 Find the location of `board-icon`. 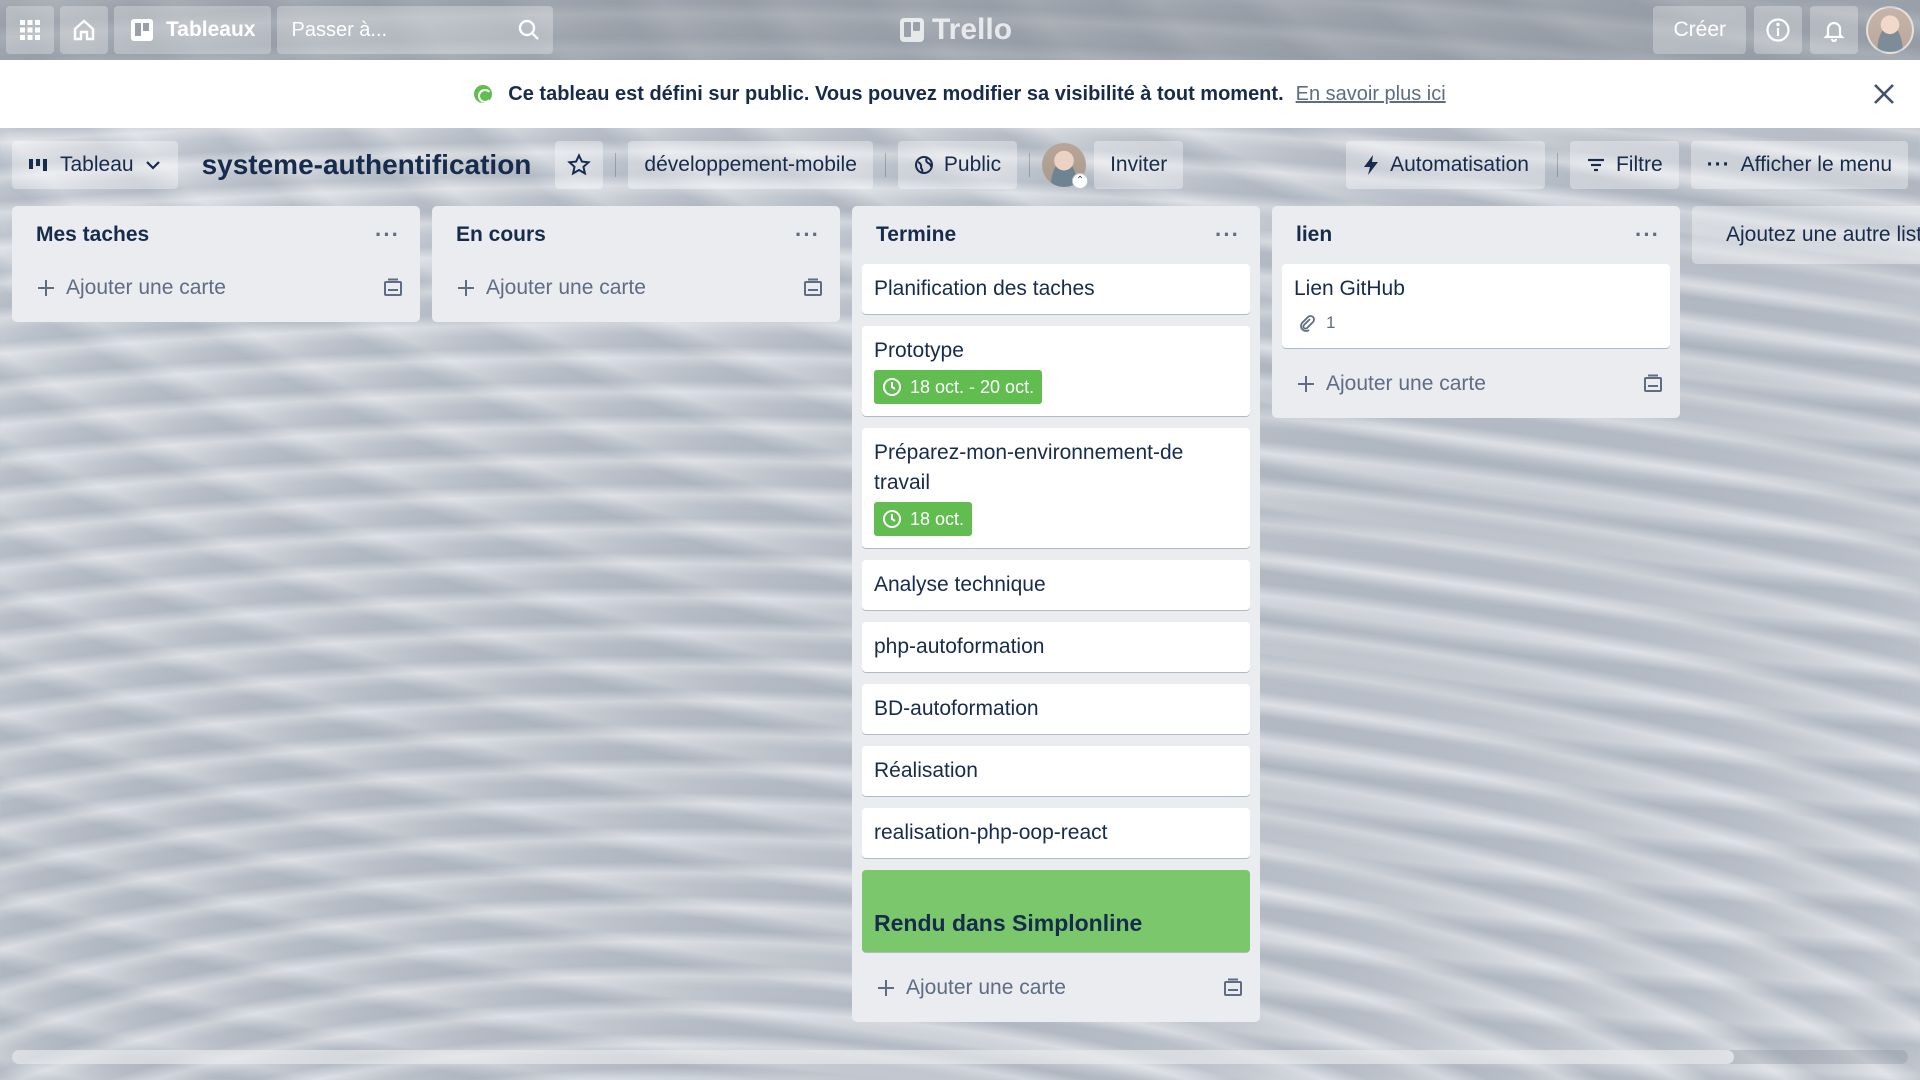

board-icon is located at coordinates (142, 30).